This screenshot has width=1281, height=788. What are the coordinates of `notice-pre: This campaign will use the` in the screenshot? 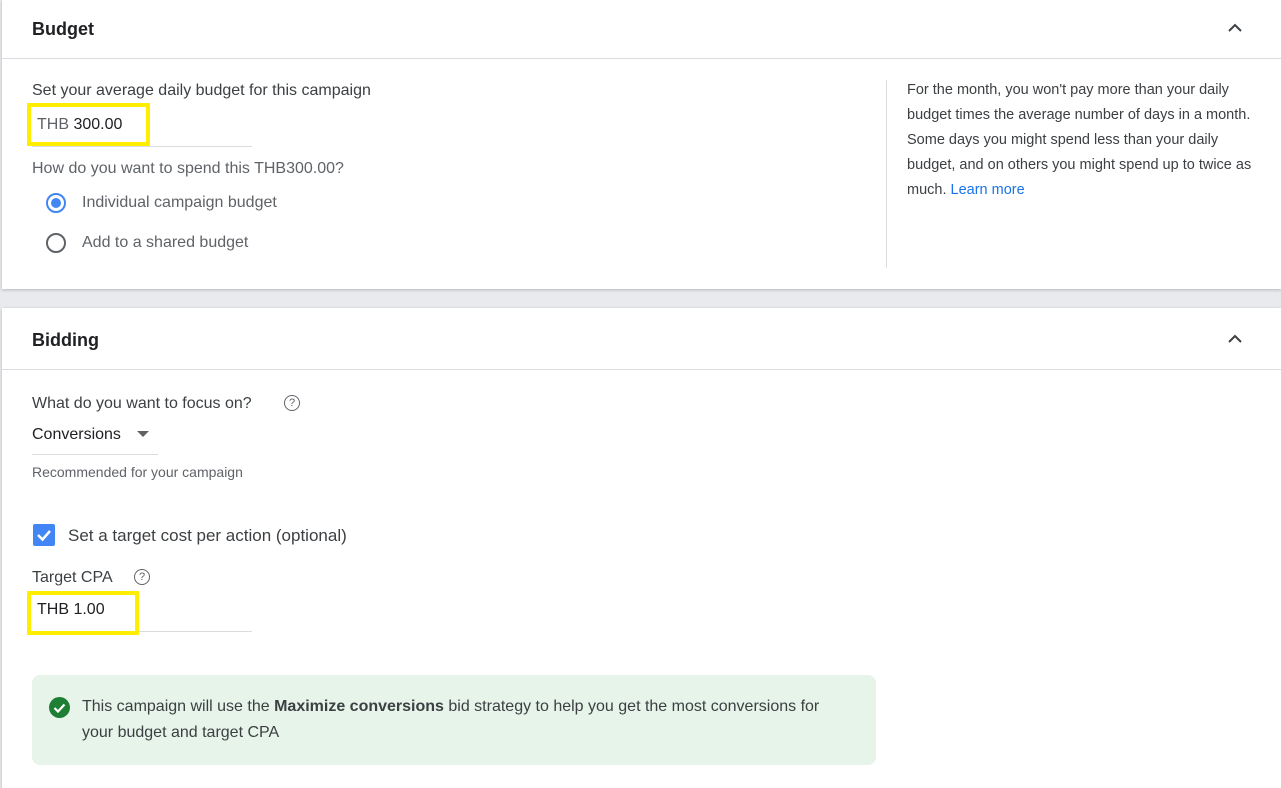 It's located at (178, 706).